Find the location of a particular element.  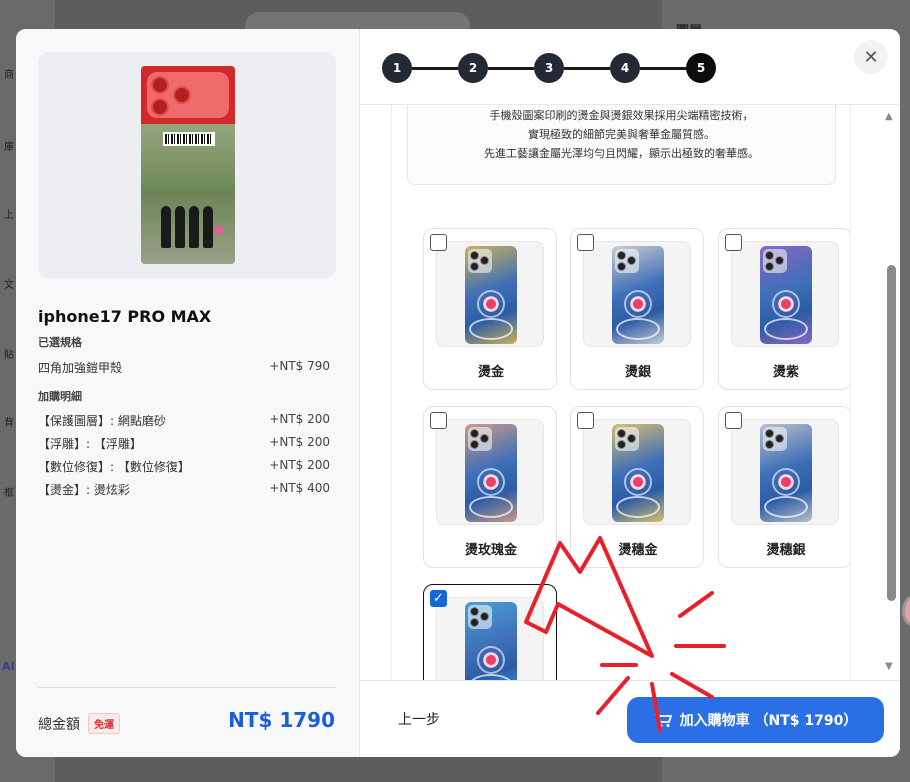

bg-left-item: 框 is located at coordinates (9, 493).